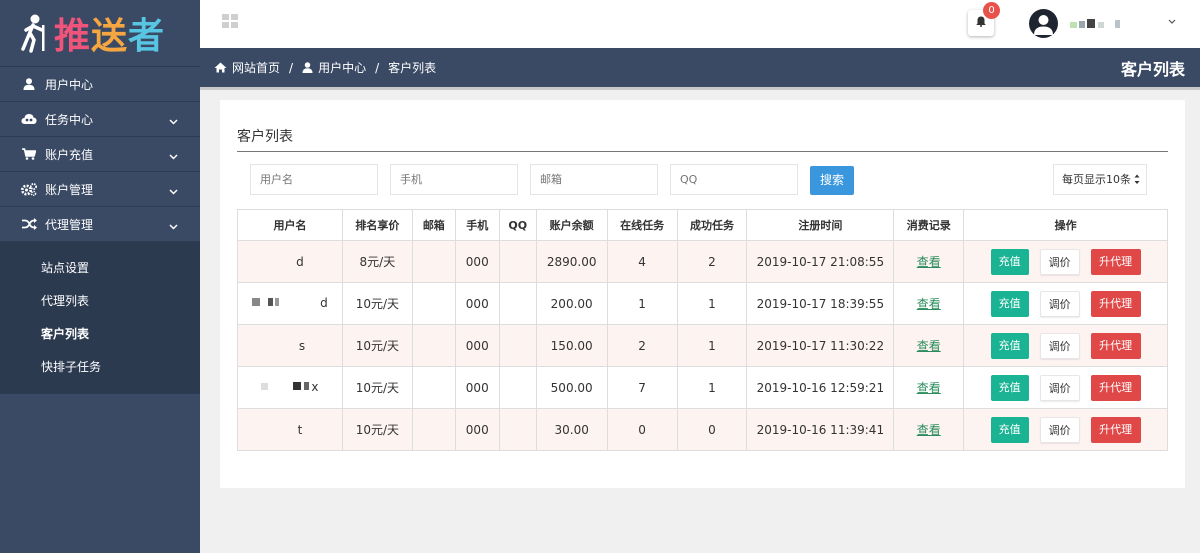  What do you see at coordinates (594, 179) in the screenshot?
I see `email-input` at bounding box center [594, 179].